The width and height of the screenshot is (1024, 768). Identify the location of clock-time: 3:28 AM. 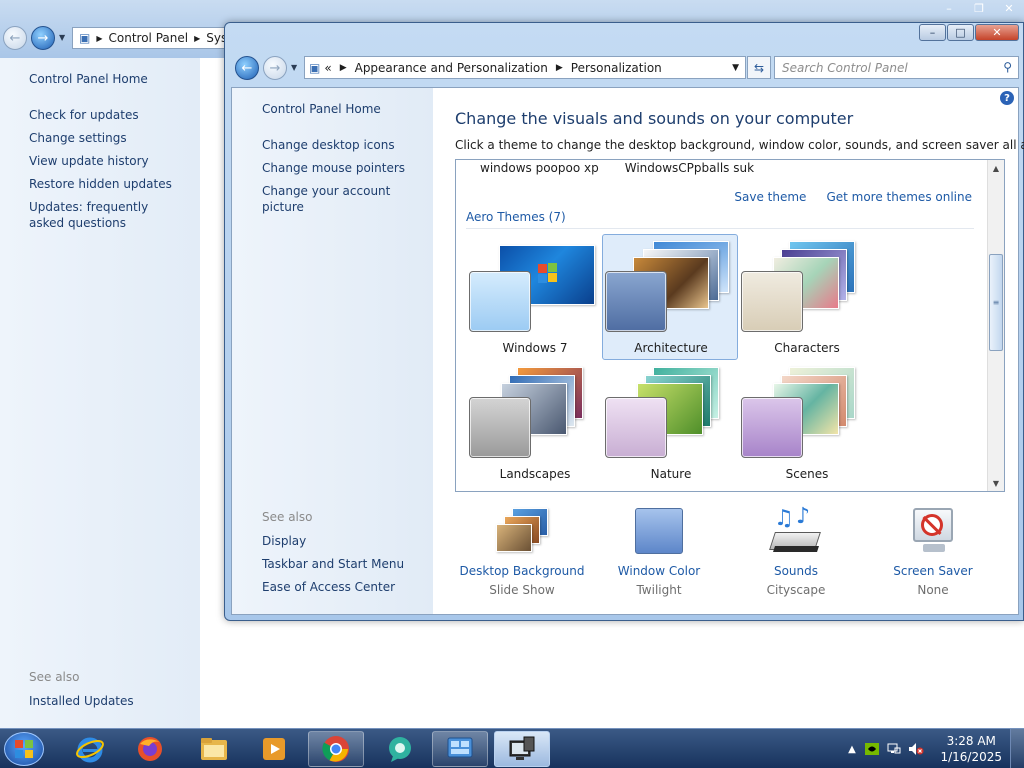
(971, 741).